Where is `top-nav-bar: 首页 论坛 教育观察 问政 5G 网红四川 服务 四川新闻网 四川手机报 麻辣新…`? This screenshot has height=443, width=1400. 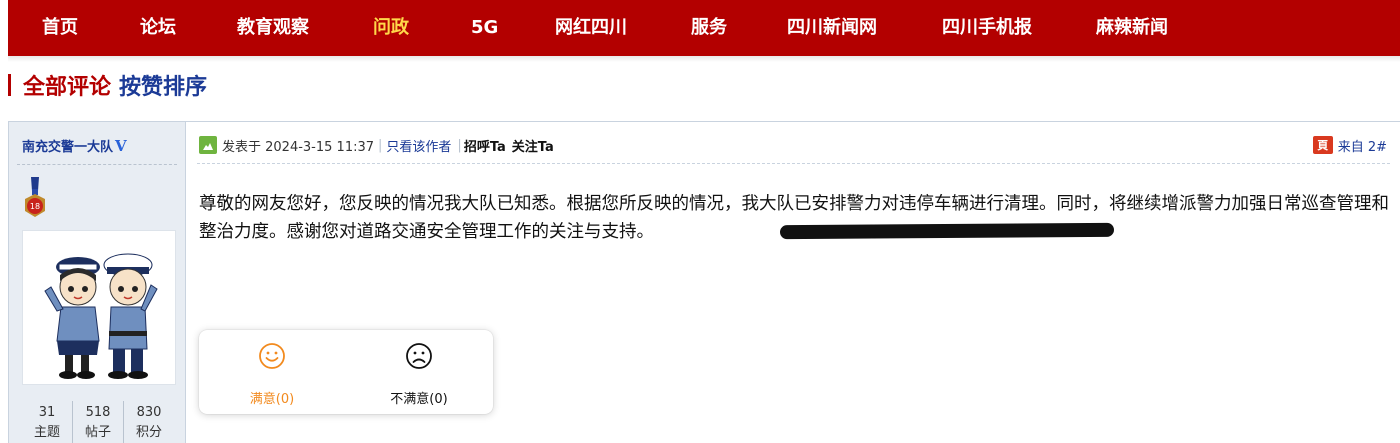
top-nav-bar: 首页 论坛 教育观察 问政 5G 网红四川 服务 四川新闻网 四川手机报 麻辣新… is located at coordinates (704, 28).